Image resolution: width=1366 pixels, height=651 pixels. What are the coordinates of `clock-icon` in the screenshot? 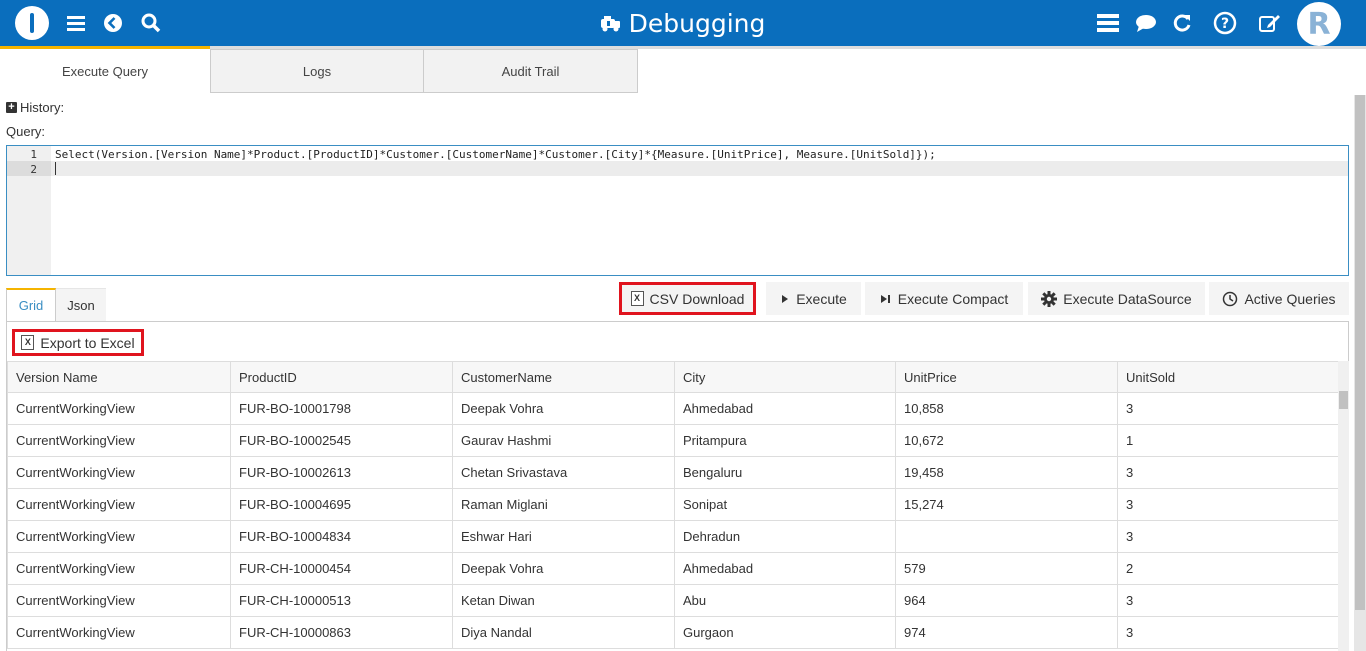 It's located at (1230, 298).